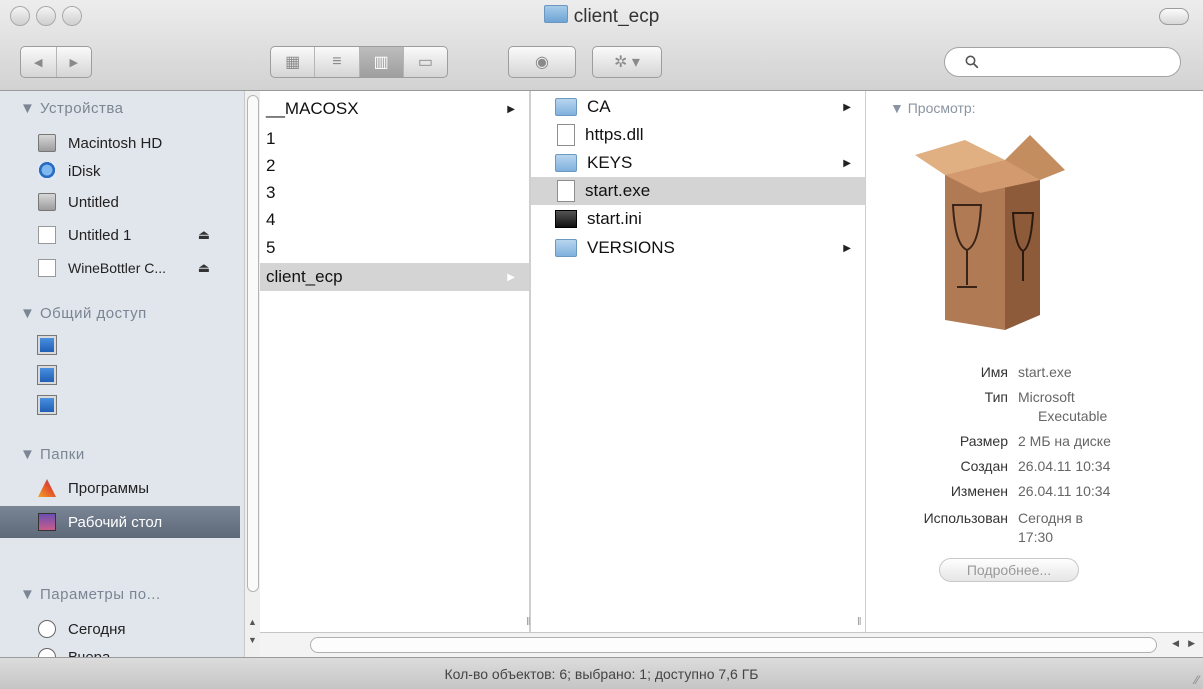 This screenshot has height=689, width=1203. I want to click on action-menu-button: ✲ ▾, so click(627, 62).